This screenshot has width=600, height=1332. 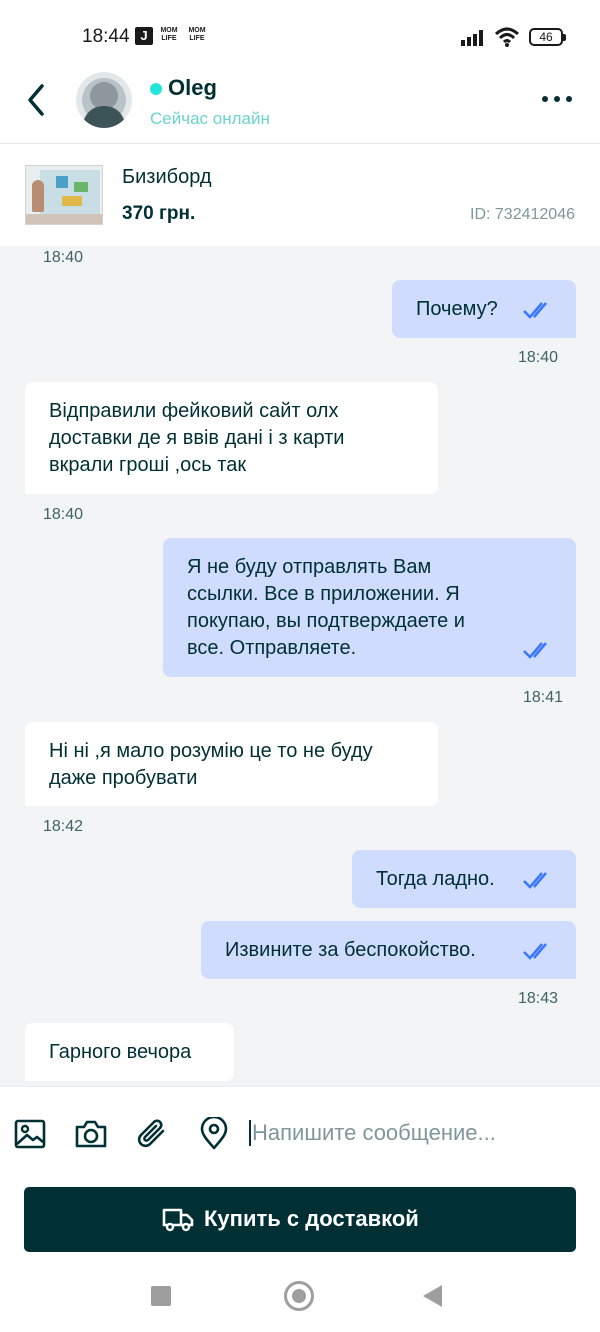 What do you see at coordinates (123, 778) in the screenshot?
I see `message-text-line: даже пробувати` at bounding box center [123, 778].